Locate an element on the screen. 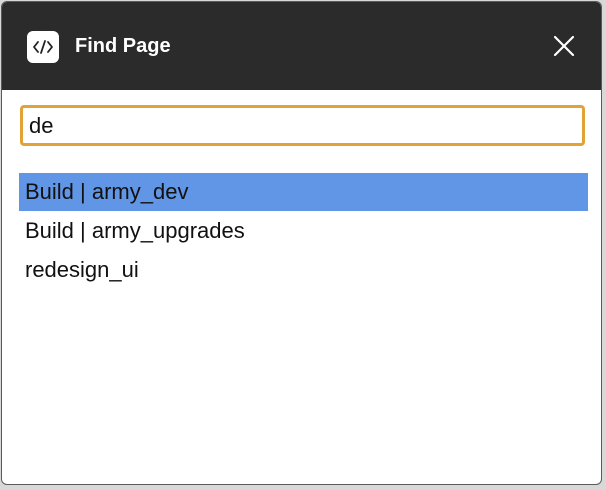 This screenshot has width=606, height=490. search-input is located at coordinates (302, 125).